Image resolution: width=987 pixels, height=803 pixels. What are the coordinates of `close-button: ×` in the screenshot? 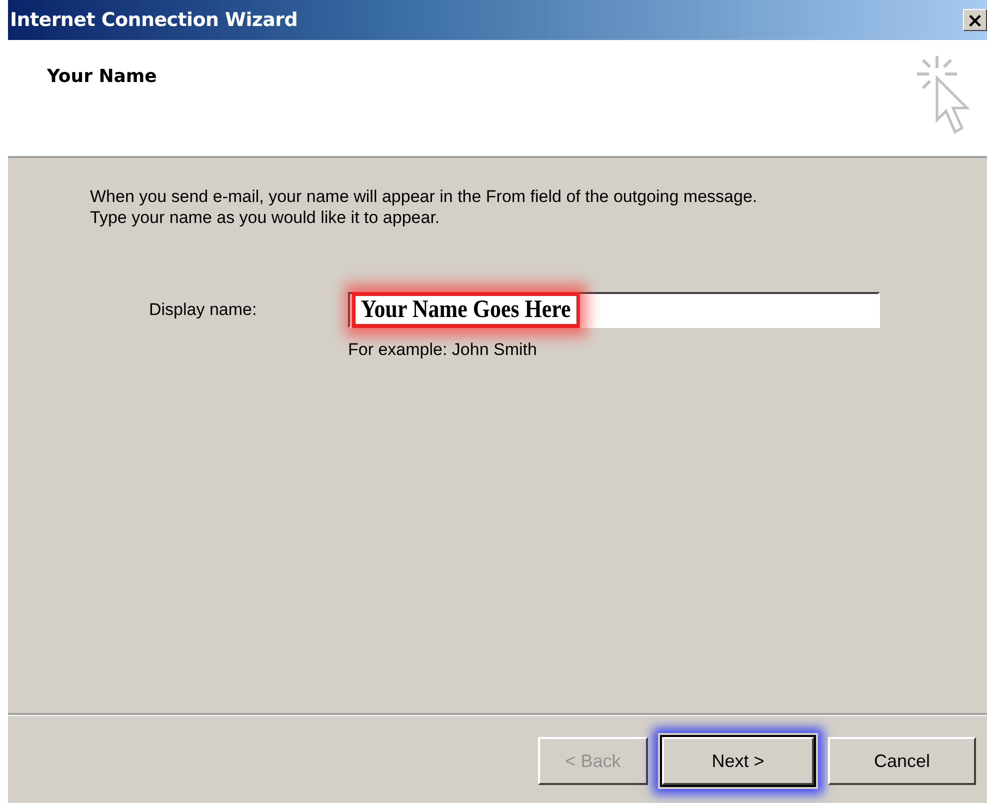 It's located at (975, 20).